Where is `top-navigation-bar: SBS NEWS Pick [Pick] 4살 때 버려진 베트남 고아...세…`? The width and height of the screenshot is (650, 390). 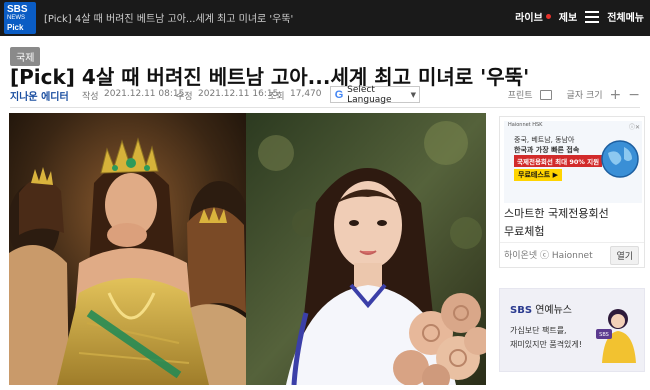 top-navigation-bar: SBS NEWS Pick [Pick] 4살 때 버려진 베트남 고아...세… is located at coordinates (325, 18).